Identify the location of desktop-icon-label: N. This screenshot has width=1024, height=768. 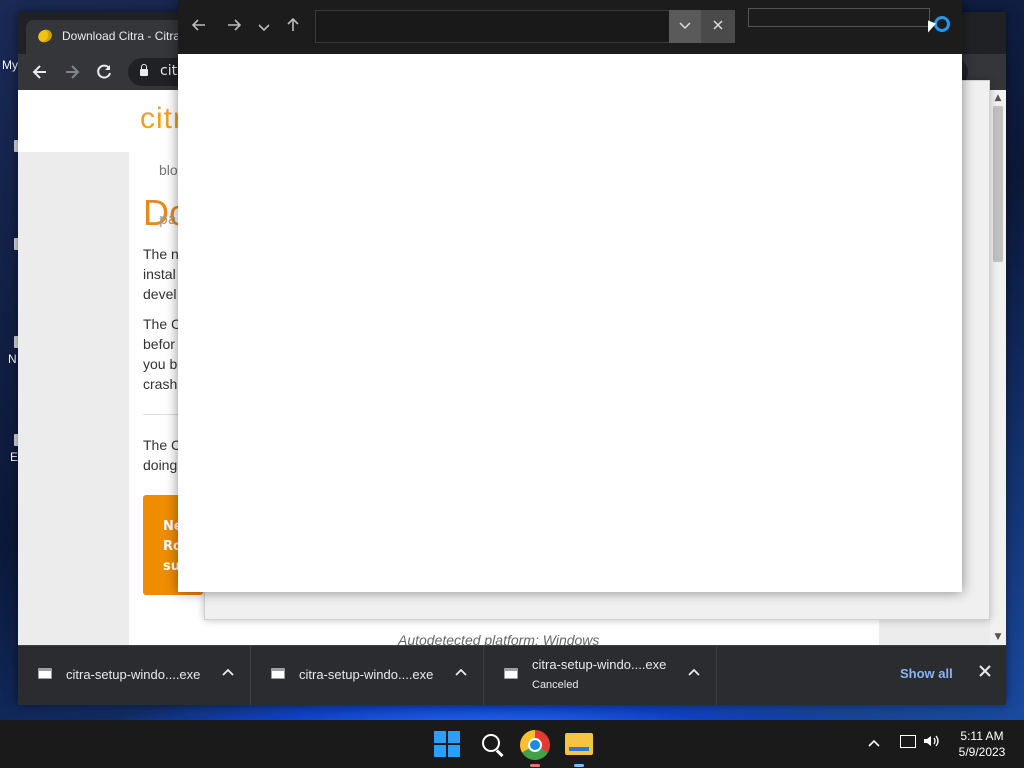
(12, 359).